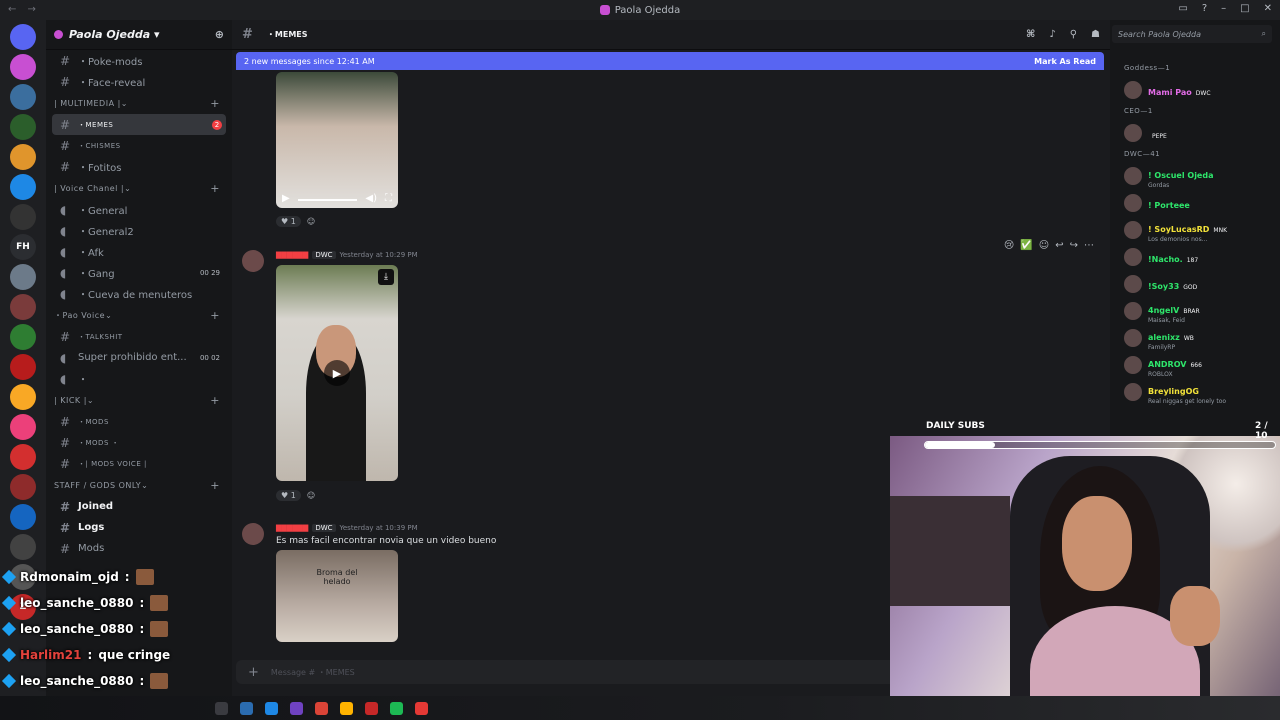 This screenshot has height=720, width=1280. Describe the element at coordinates (1052, 34) in the screenshot. I see `bell-icon: ♪` at that location.